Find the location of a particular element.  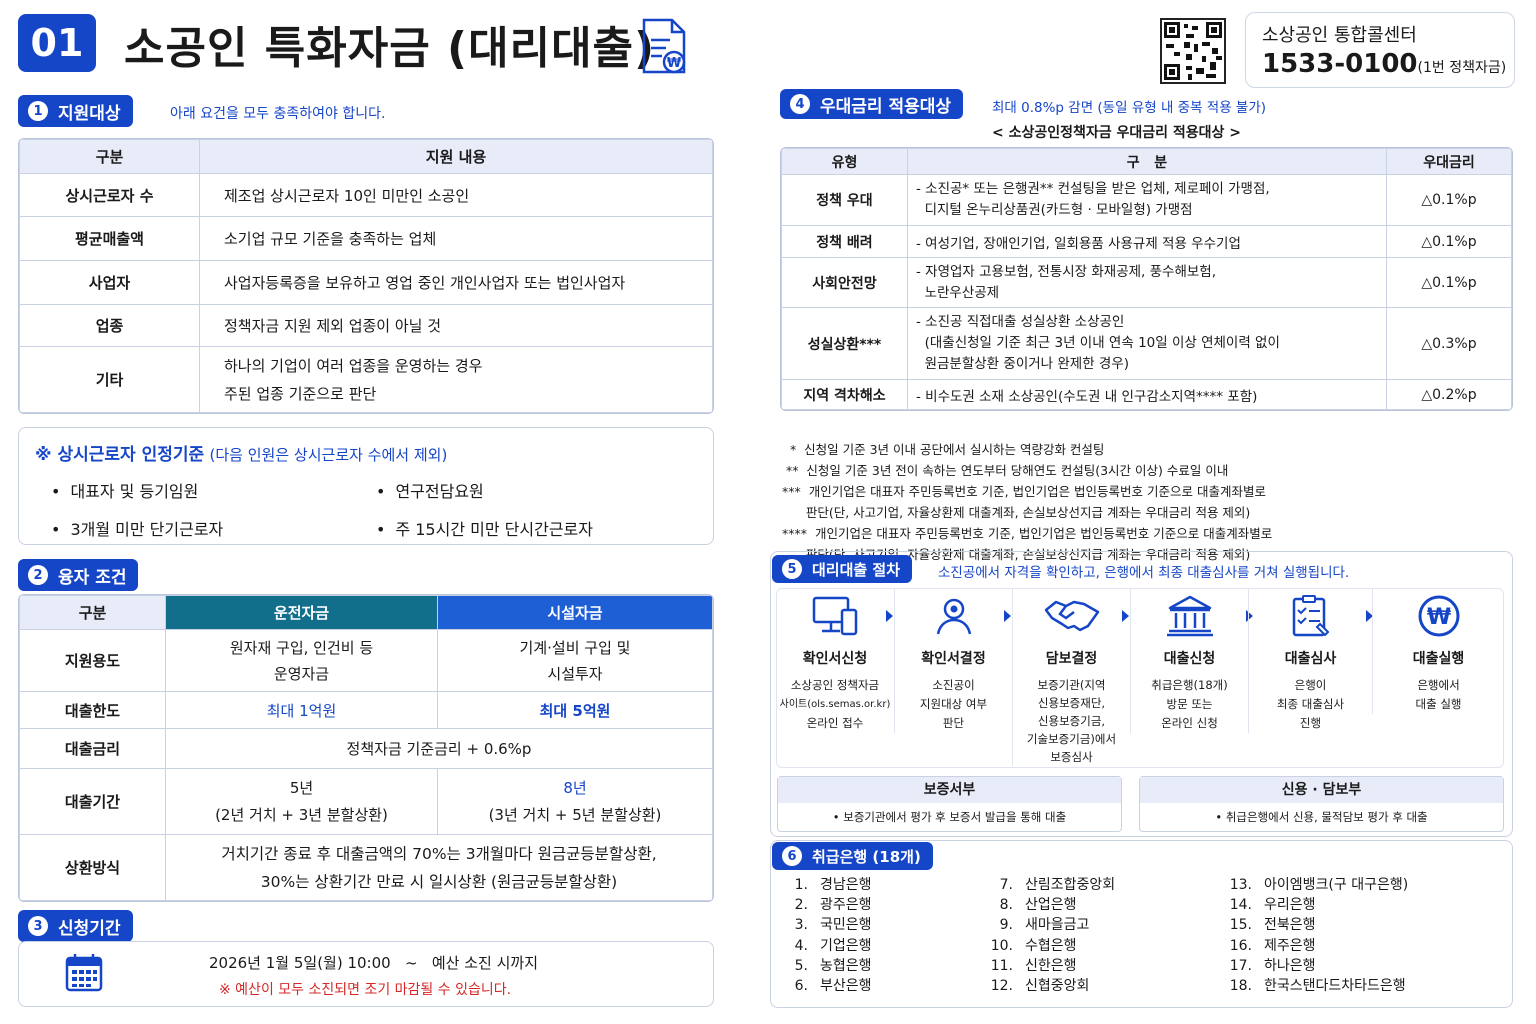

section-1-badge: 1 지원대상 is located at coordinates (75, 111).